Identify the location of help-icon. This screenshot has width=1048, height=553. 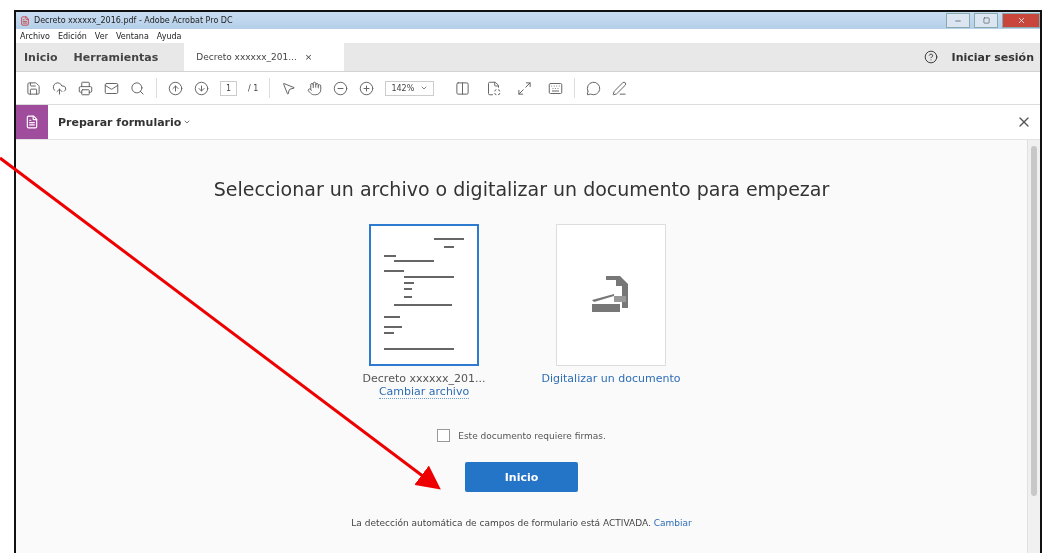
(930, 57).